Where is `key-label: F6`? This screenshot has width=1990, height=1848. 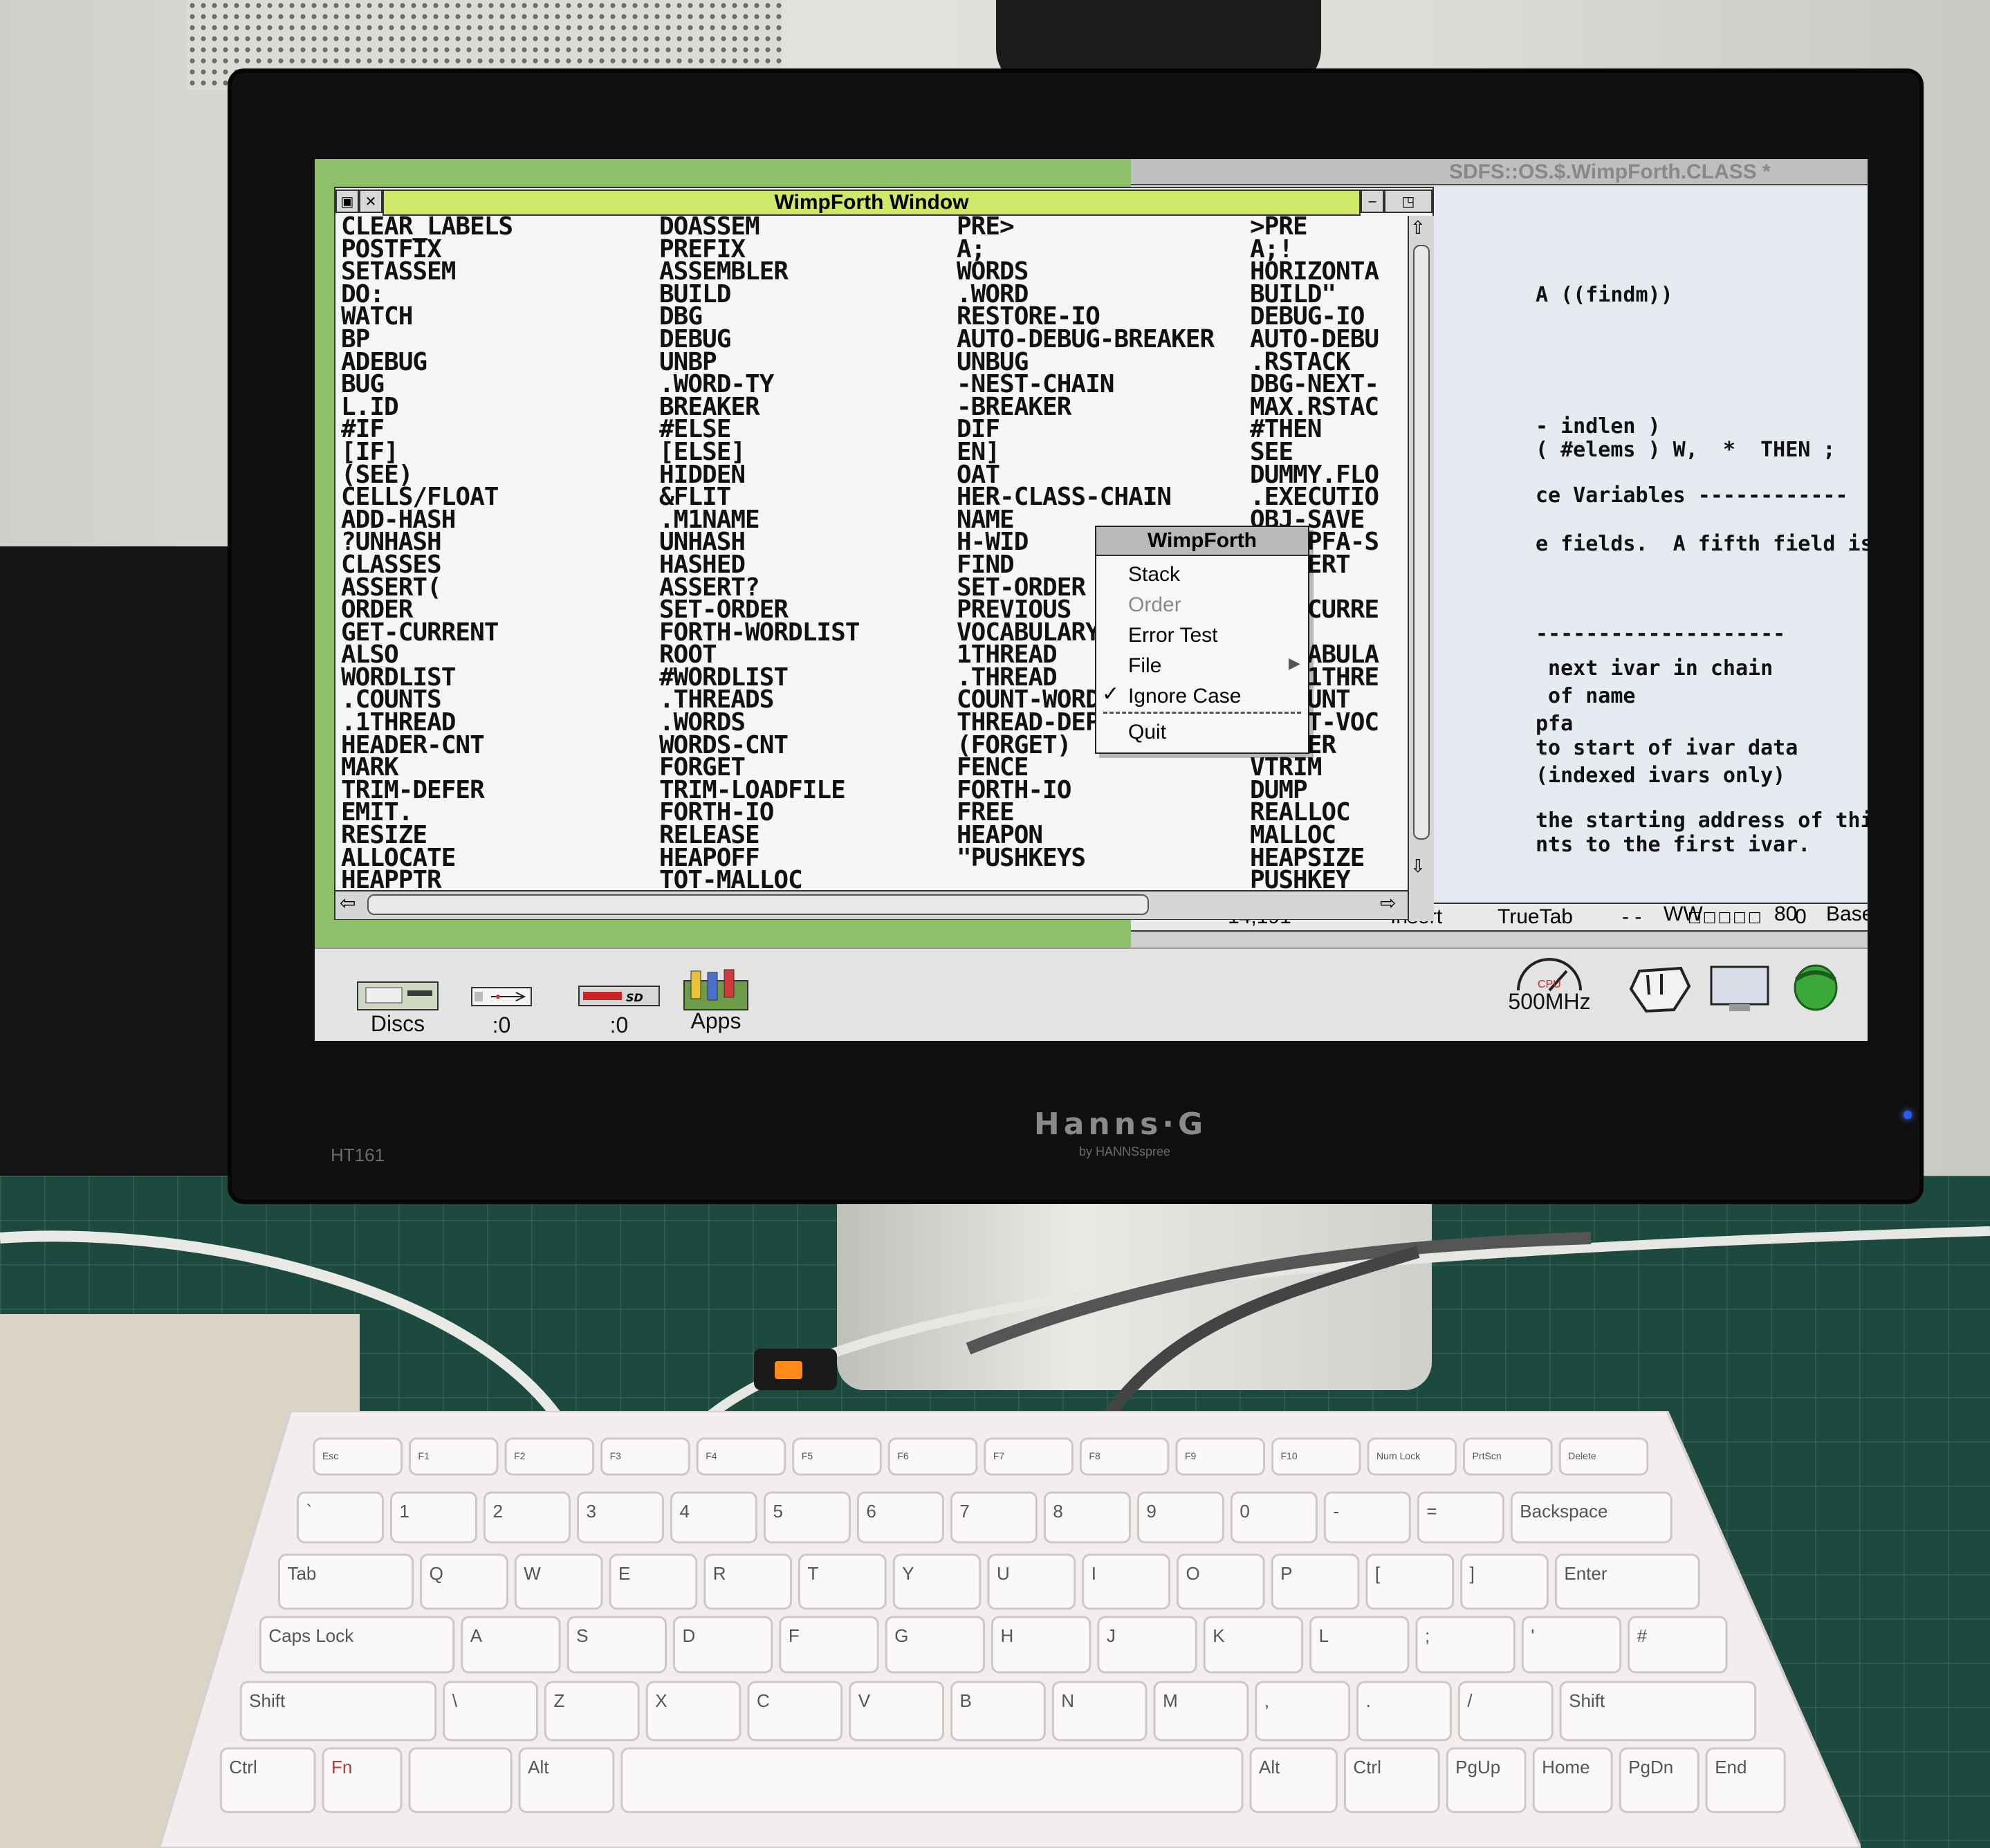 key-label: F6 is located at coordinates (903, 1455).